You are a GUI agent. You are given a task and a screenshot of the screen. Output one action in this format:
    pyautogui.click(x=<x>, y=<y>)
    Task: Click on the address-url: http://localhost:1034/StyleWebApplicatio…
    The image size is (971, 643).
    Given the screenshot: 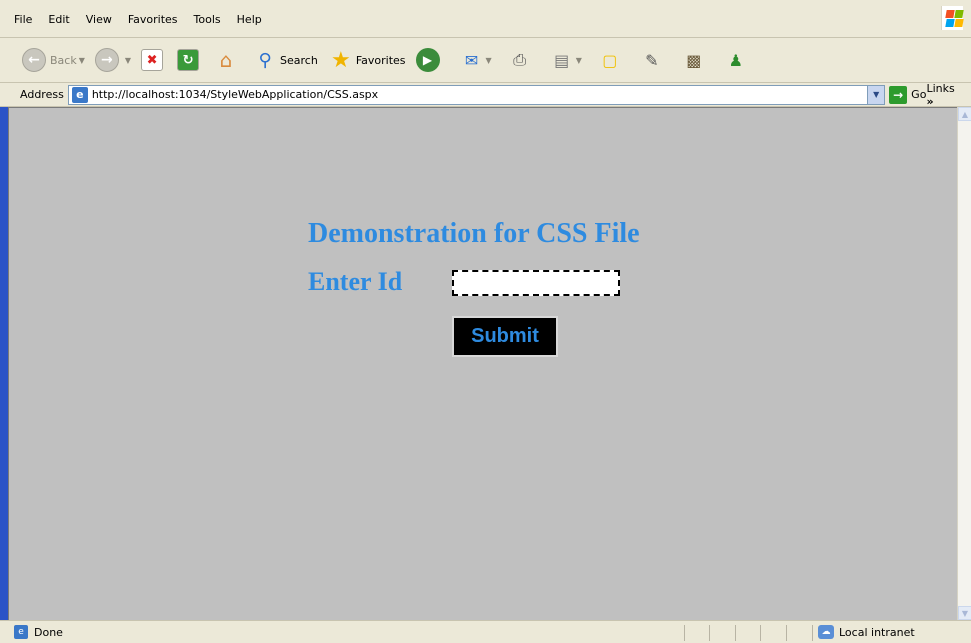 What is the action you would take?
    pyautogui.click(x=235, y=94)
    